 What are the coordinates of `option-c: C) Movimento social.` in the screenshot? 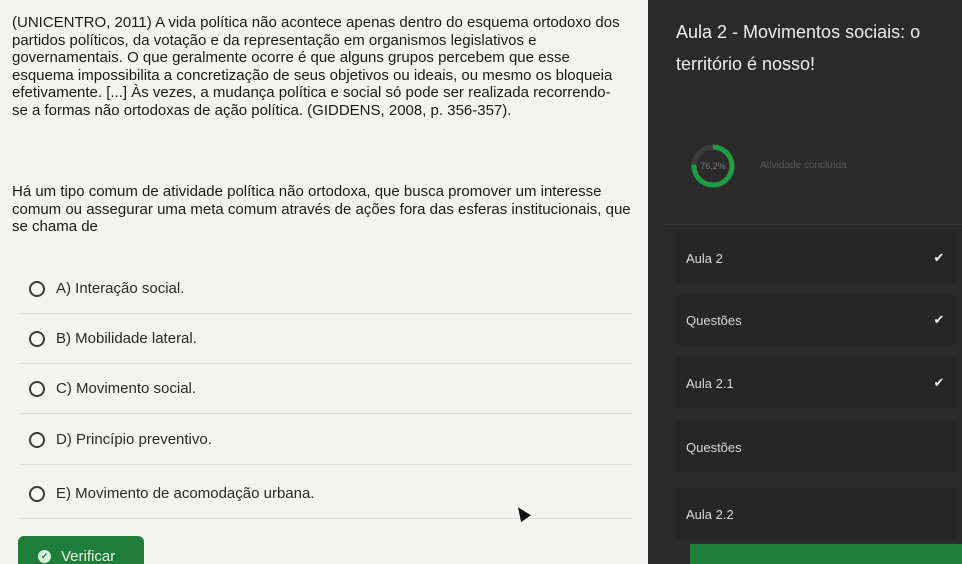 It's located at (326, 389).